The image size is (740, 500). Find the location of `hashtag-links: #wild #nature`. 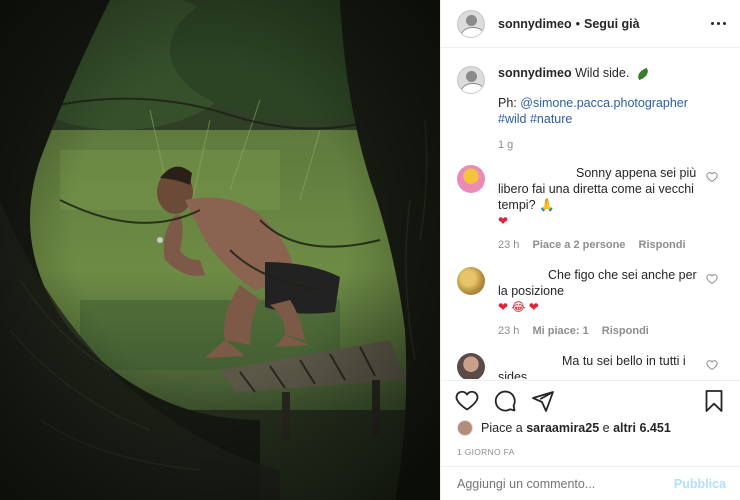

hashtag-links: #wild #nature is located at coordinates (535, 119).